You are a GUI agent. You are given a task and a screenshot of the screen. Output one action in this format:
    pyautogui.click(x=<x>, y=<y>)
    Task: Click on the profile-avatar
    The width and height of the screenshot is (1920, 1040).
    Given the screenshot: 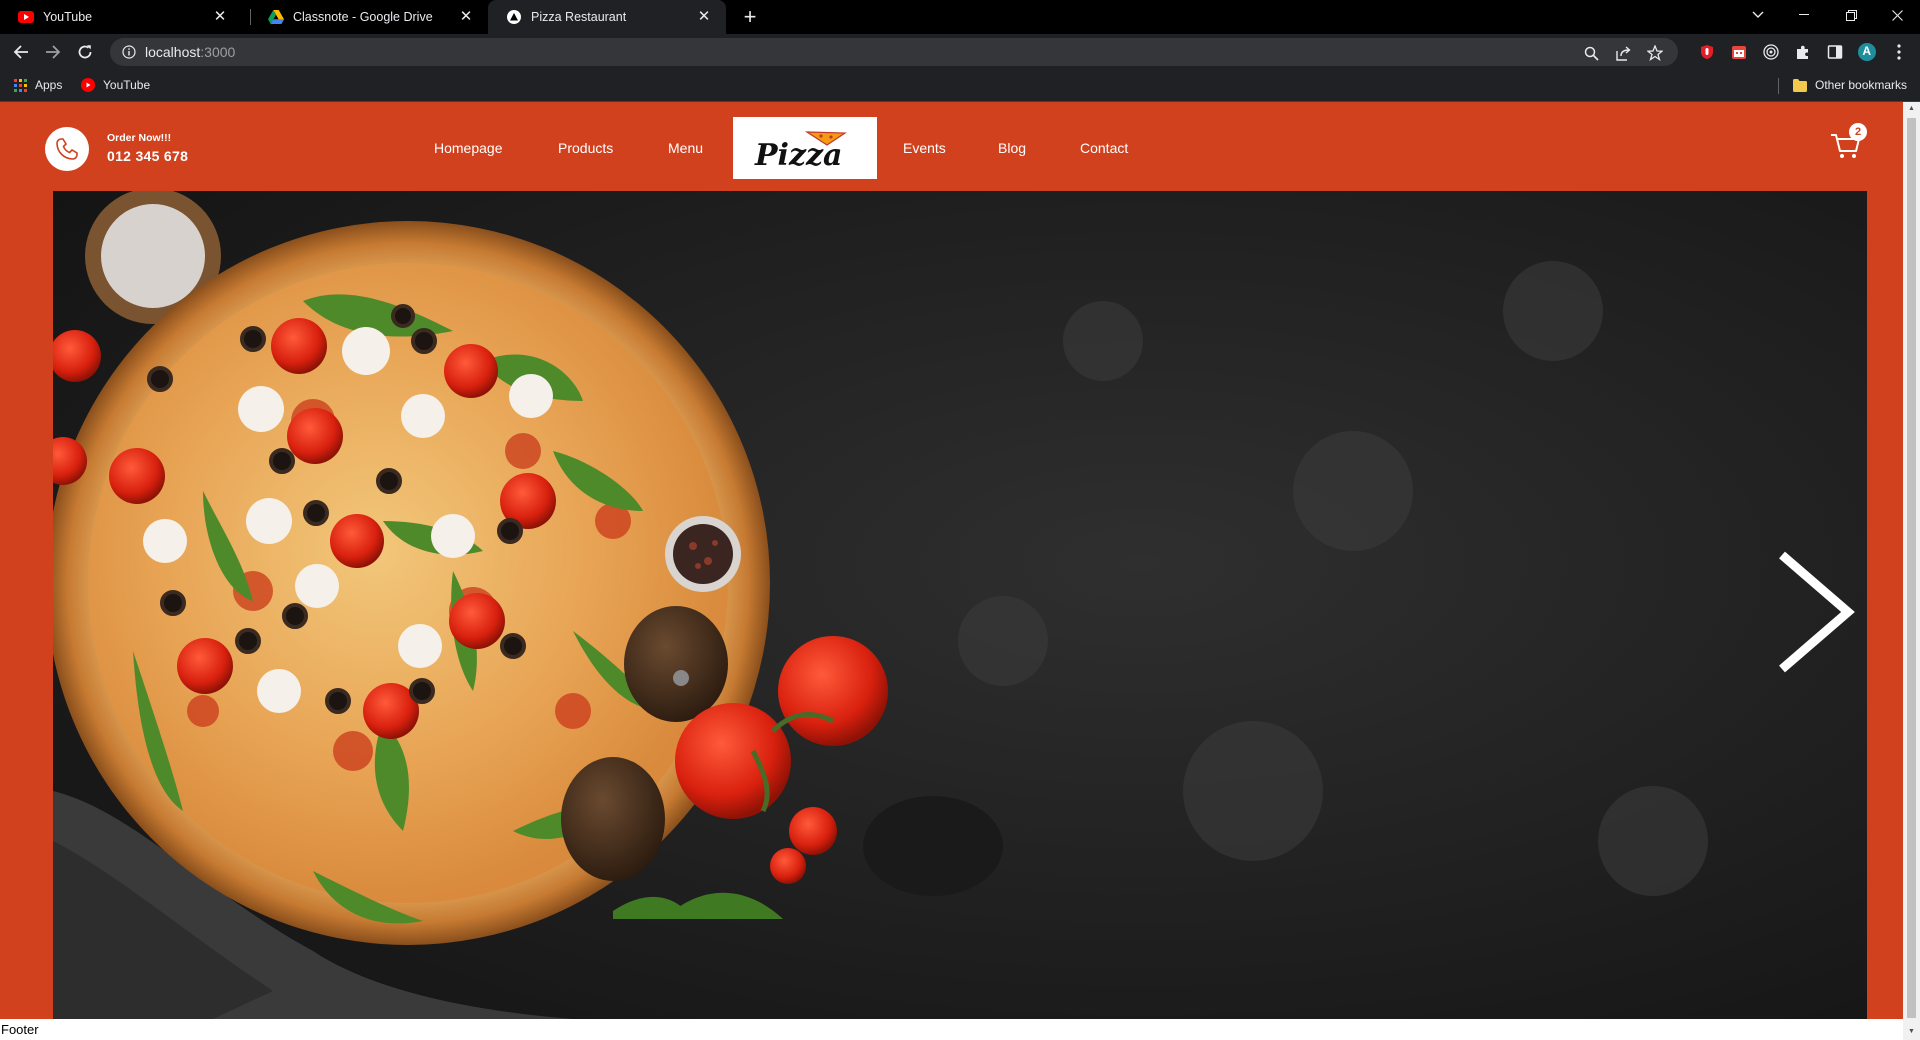 What is the action you would take?
    pyautogui.click(x=1867, y=52)
    